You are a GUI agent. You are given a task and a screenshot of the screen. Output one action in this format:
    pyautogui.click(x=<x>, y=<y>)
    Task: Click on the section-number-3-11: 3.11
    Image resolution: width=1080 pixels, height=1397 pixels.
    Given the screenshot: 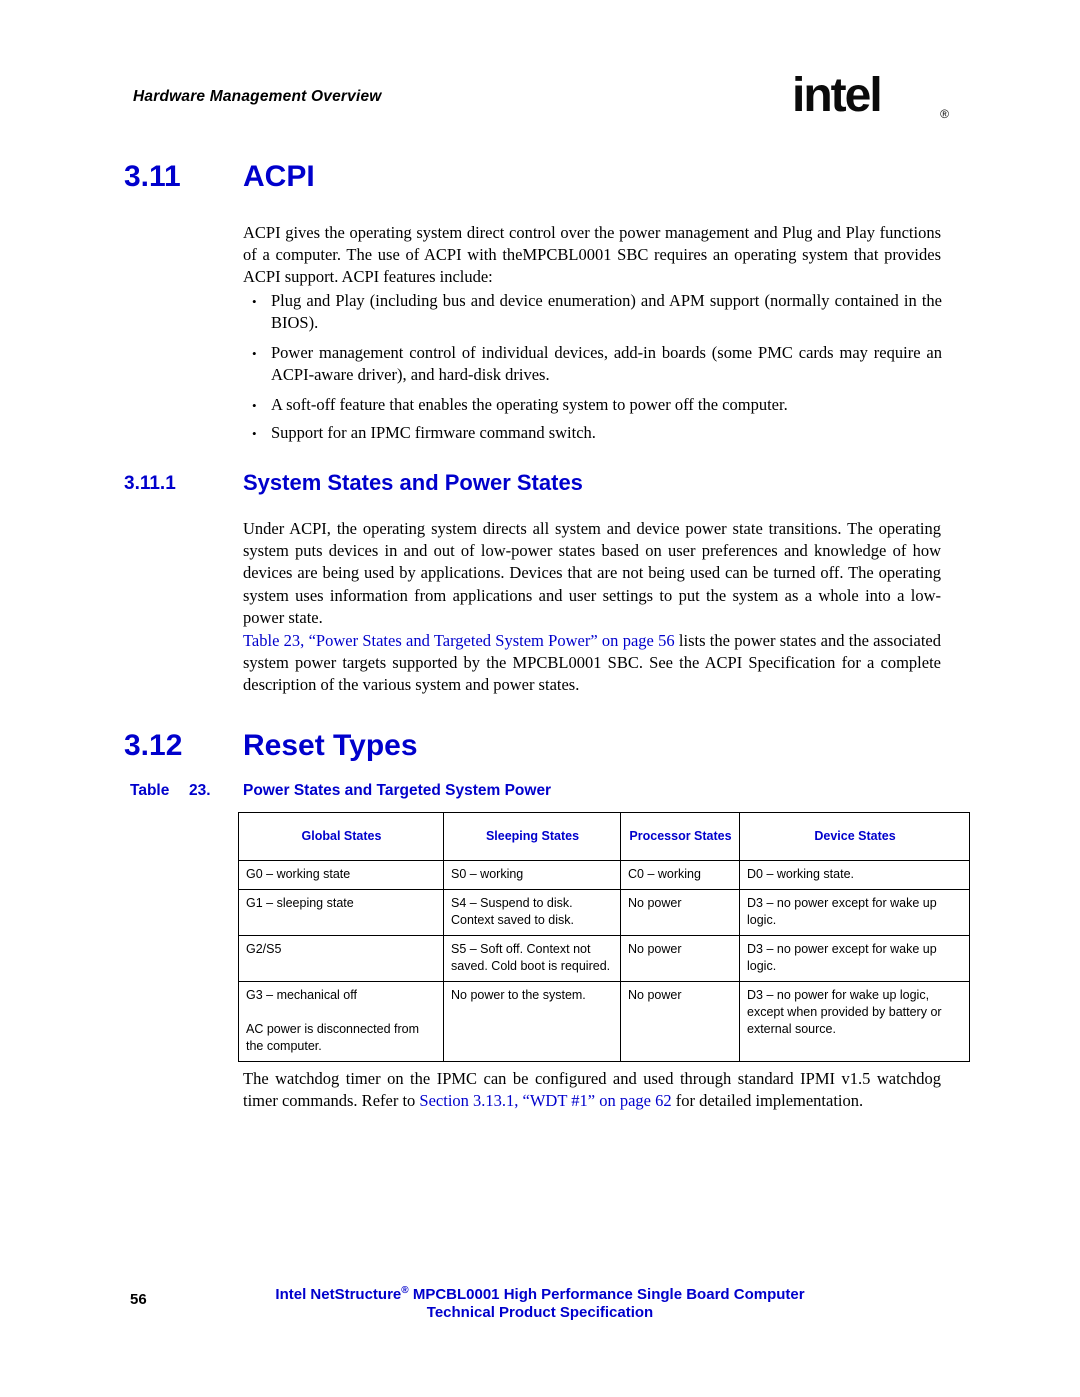 What is the action you would take?
    pyautogui.click(x=152, y=176)
    